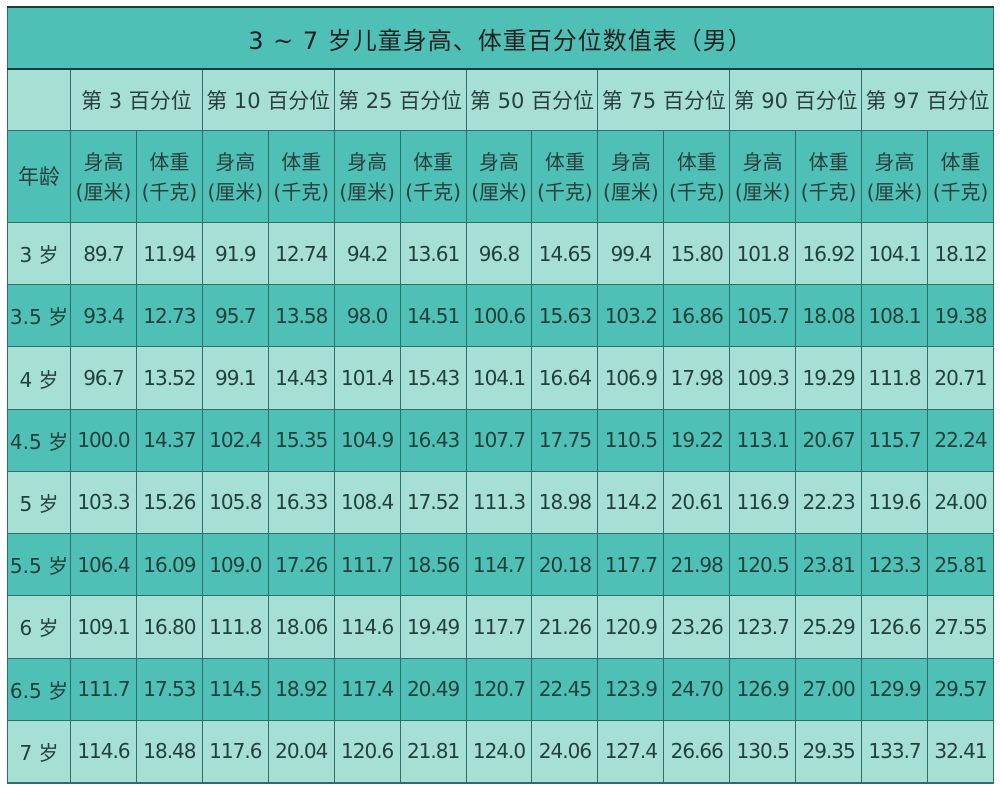  Describe the element at coordinates (103, 316) in the screenshot. I see `height-value-cell: 93.4` at that location.